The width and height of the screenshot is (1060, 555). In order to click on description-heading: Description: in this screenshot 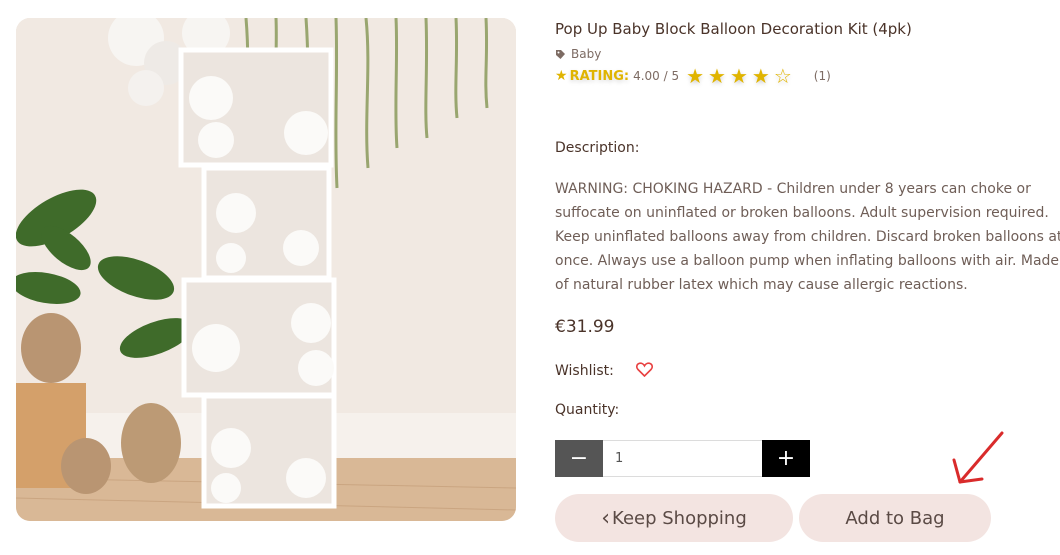, I will do `click(597, 148)`.